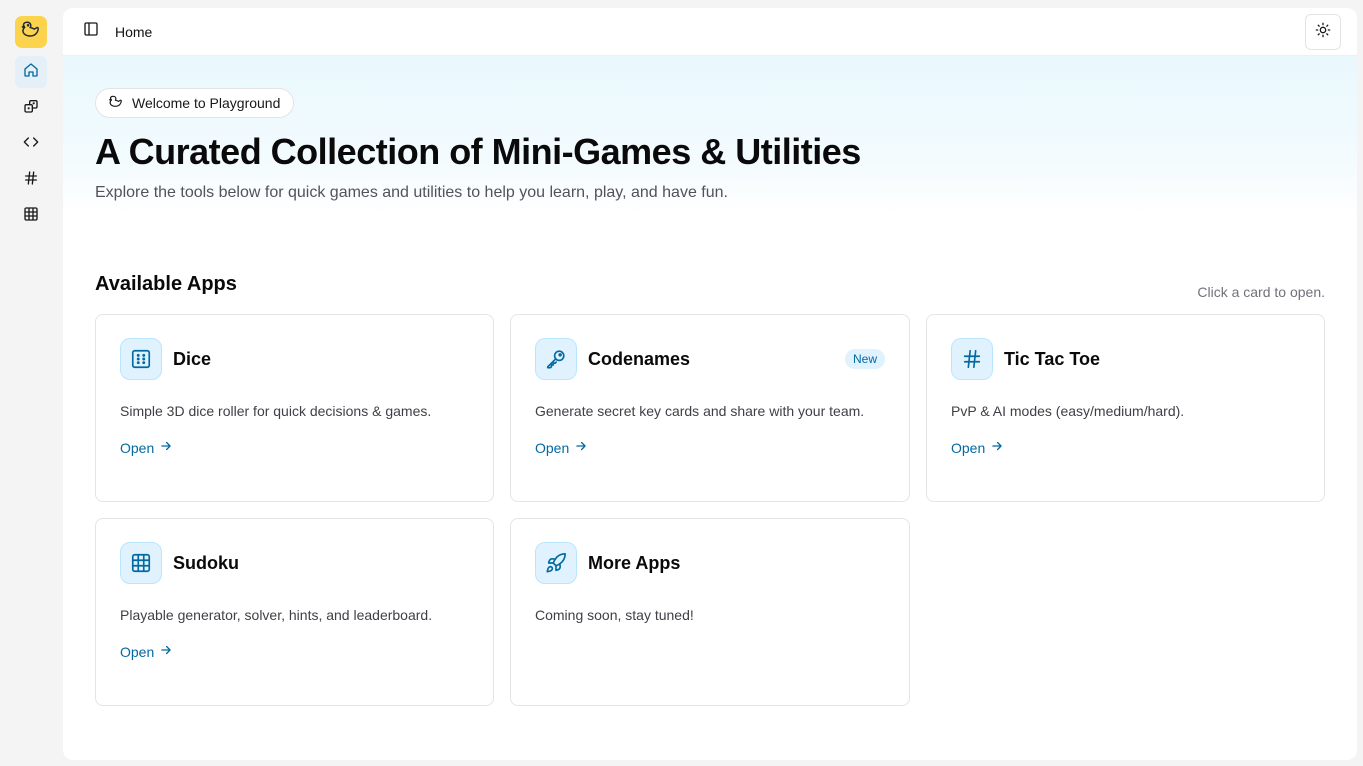 This screenshot has height=766, width=1363. I want to click on home-icon, so click(31, 72).